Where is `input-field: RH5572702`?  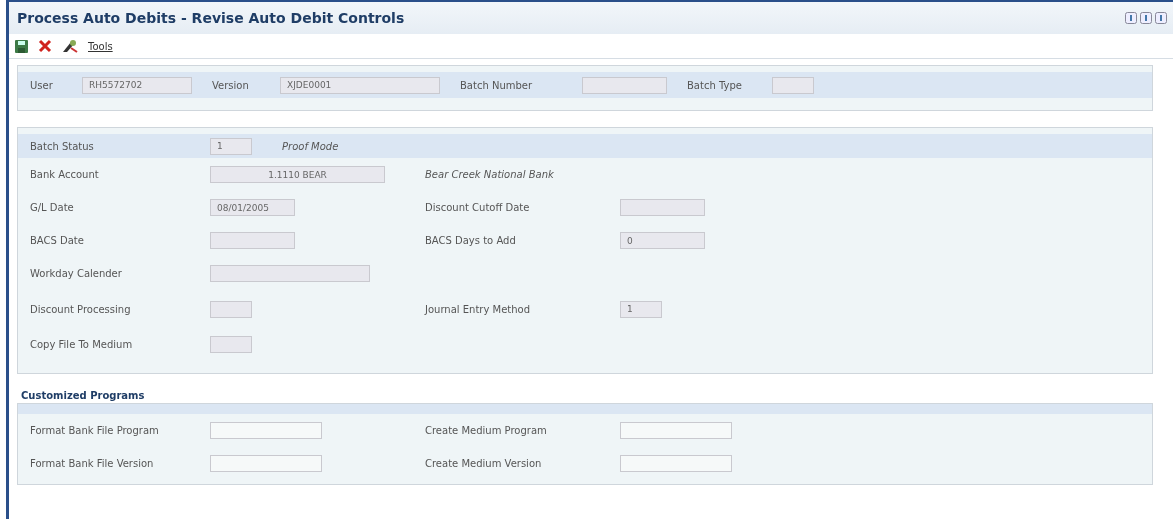
input-field: RH5572702 is located at coordinates (137, 85).